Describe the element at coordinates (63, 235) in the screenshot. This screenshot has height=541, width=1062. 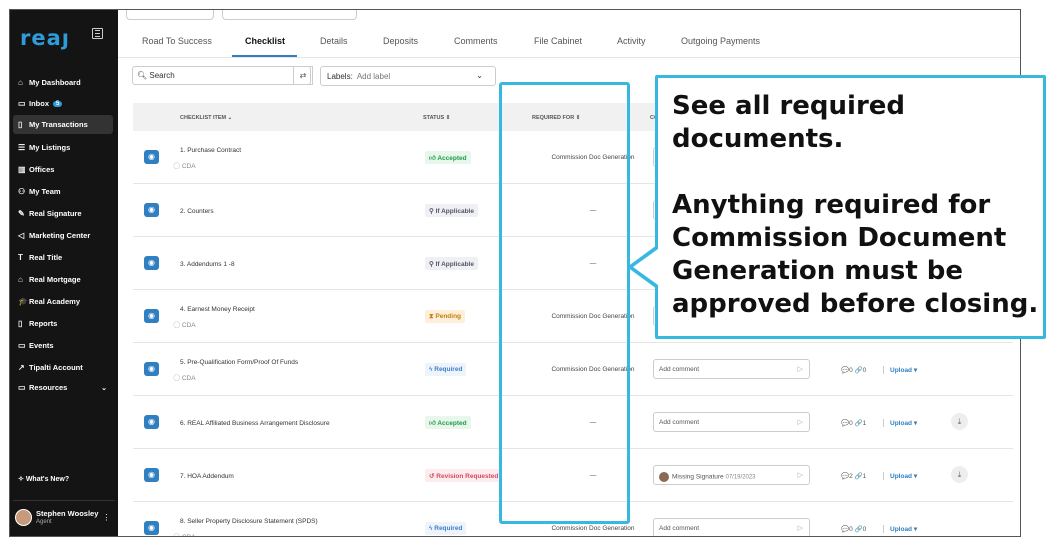
I see `sidebar-item-marketing-center: ◁ Marketing Center` at that location.